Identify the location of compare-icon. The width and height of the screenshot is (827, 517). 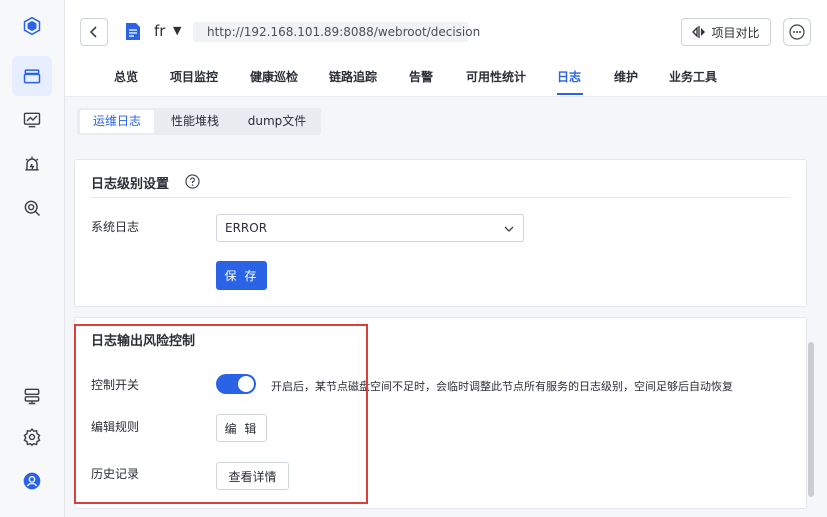
(699, 32).